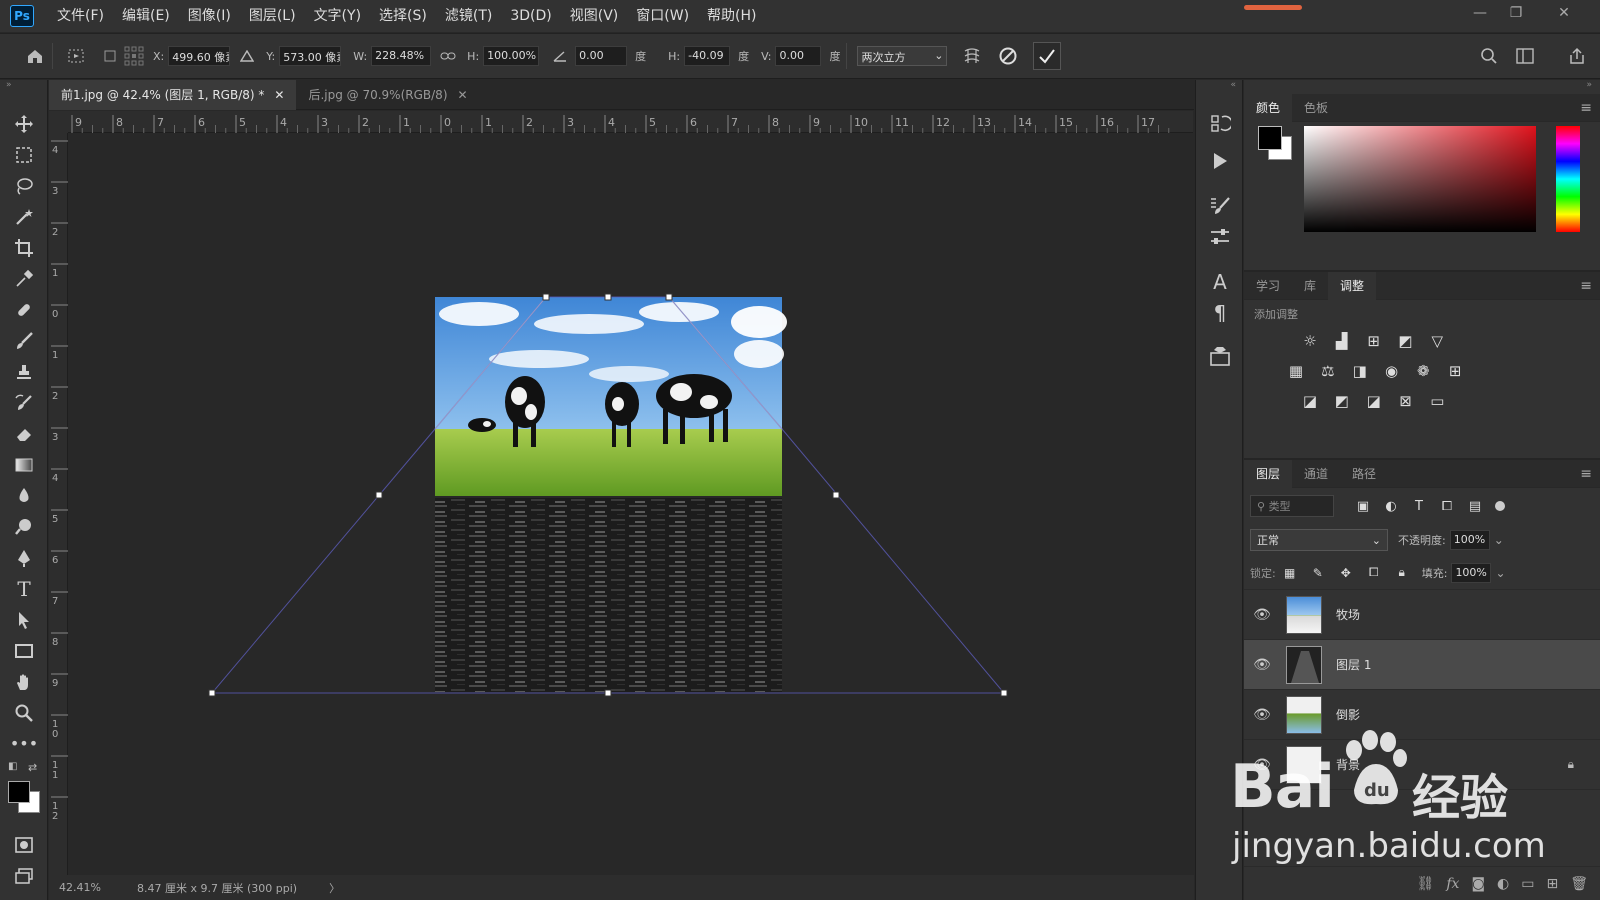 This screenshot has height=900, width=1600. I want to click on fill-field: 100%, so click(1471, 572).